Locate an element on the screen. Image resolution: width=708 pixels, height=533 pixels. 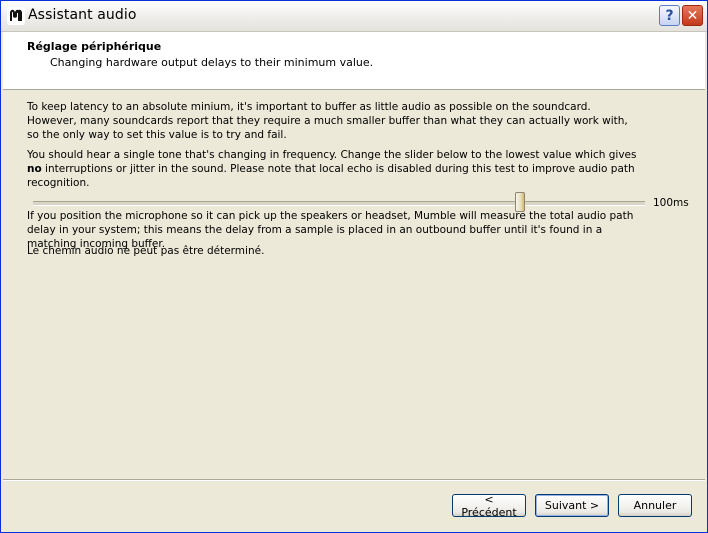
window-title: Assistant audio is located at coordinates (82, 15).